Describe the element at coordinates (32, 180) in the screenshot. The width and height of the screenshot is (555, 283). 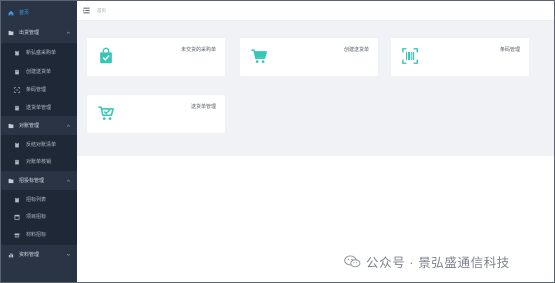
I see `sidebar-group-label: 招投标管理` at that location.